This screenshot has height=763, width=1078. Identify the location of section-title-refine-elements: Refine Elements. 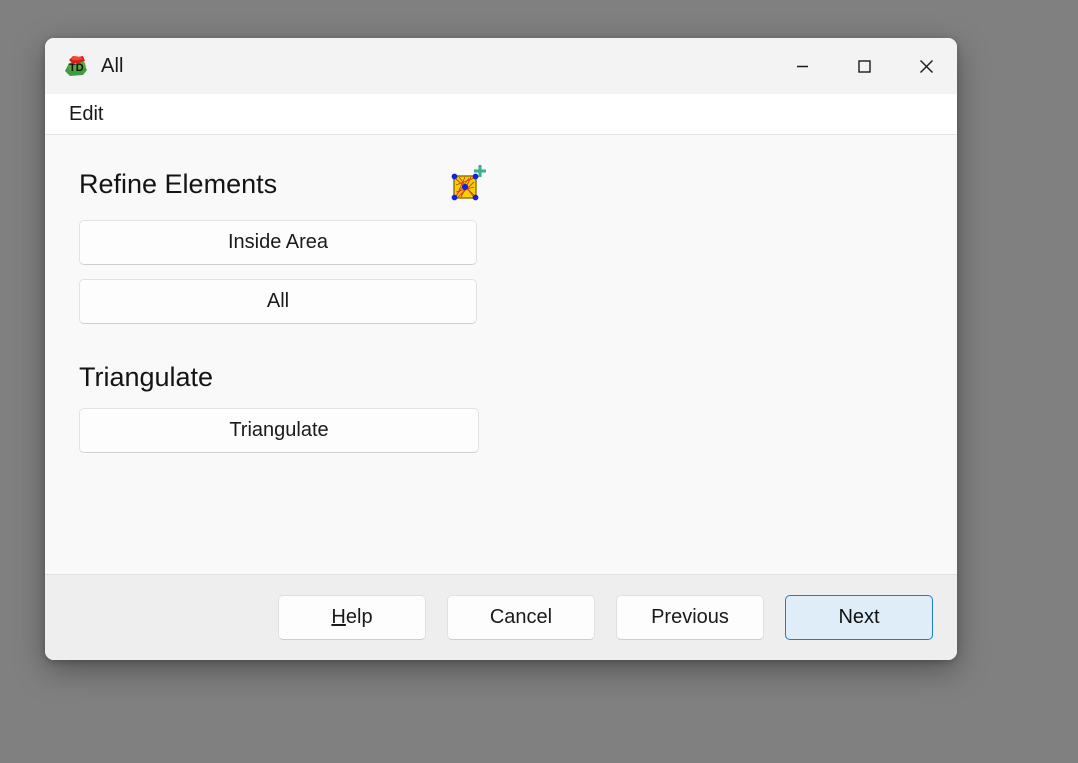
(178, 184).